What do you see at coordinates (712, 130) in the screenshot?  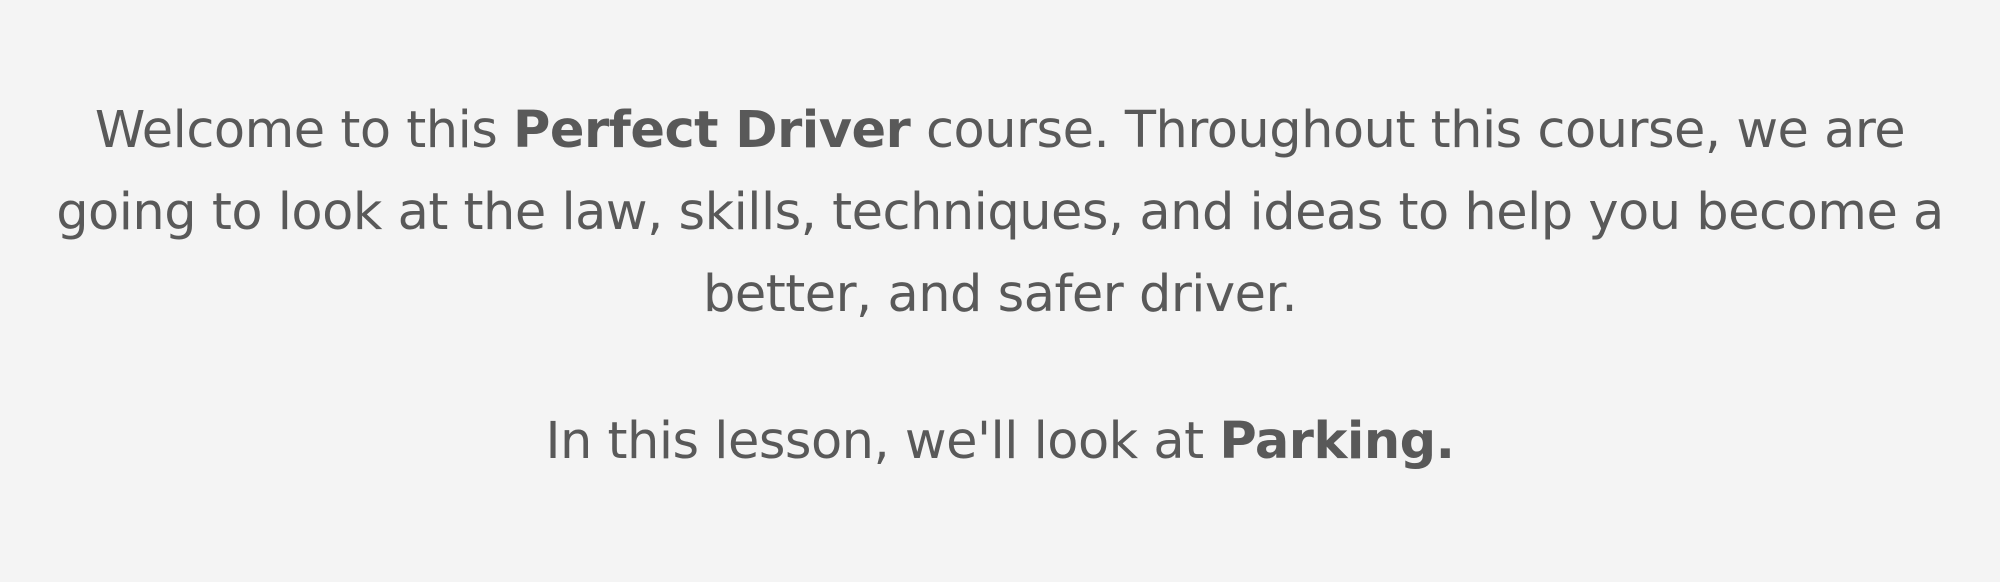 I see `course-name: Perfect Driver` at bounding box center [712, 130].